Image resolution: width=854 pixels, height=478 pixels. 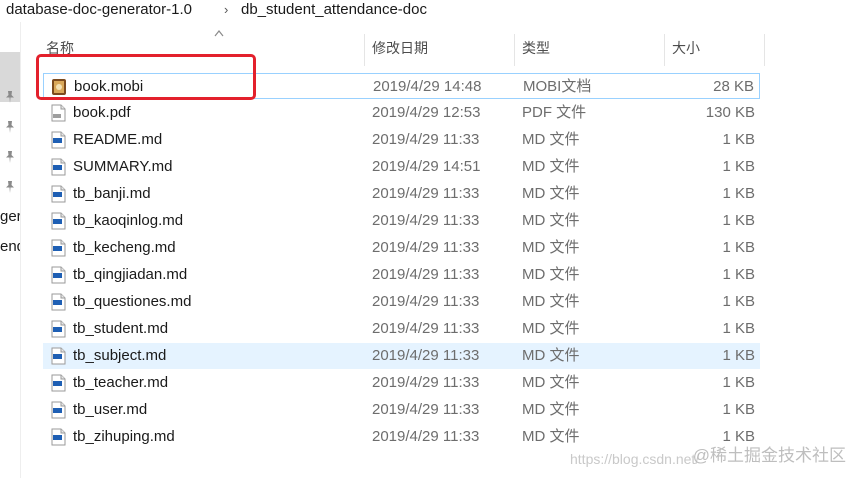 I want to click on pdf-file-icon, so click(x=58, y=113).